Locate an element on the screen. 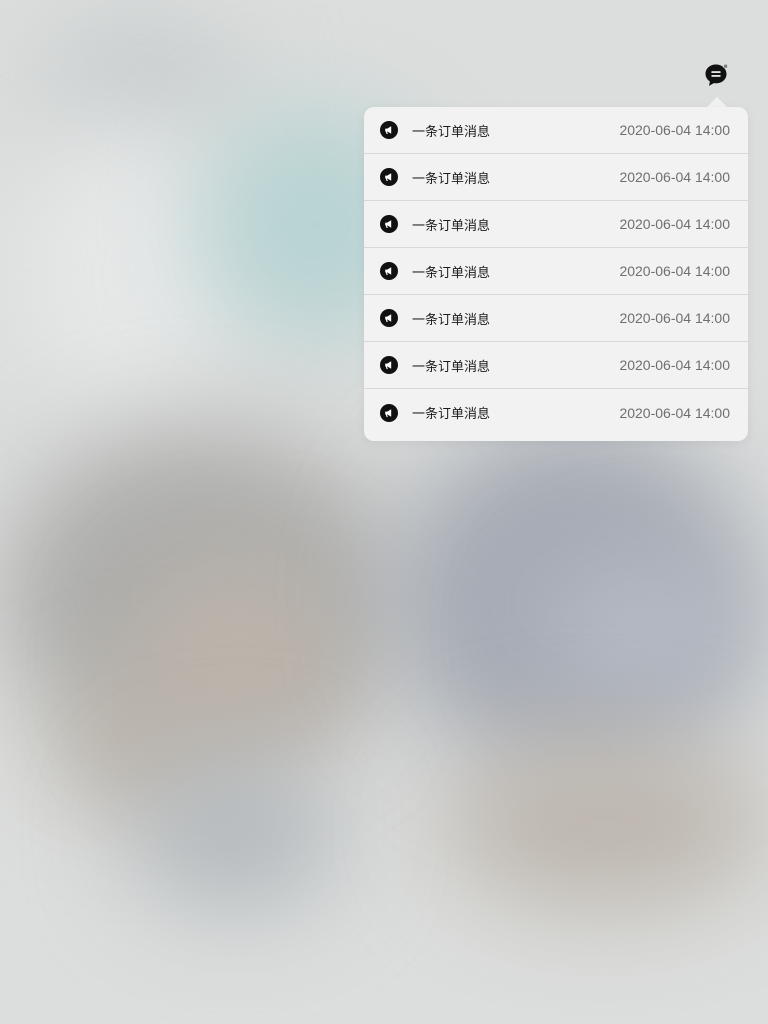 This screenshot has height=1024, width=768. chat-bubble-icon is located at coordinates (717, 74).